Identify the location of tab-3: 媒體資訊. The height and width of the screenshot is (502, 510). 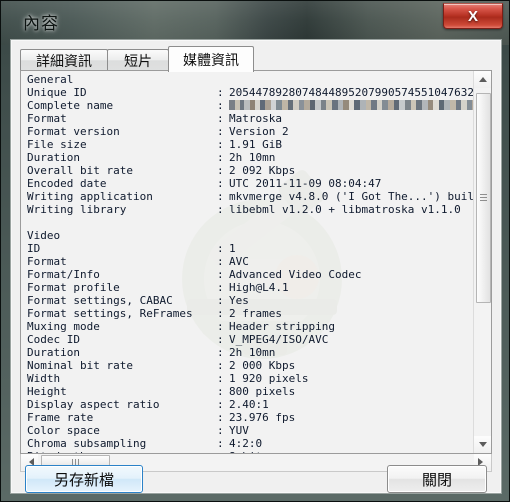
(211, 59).